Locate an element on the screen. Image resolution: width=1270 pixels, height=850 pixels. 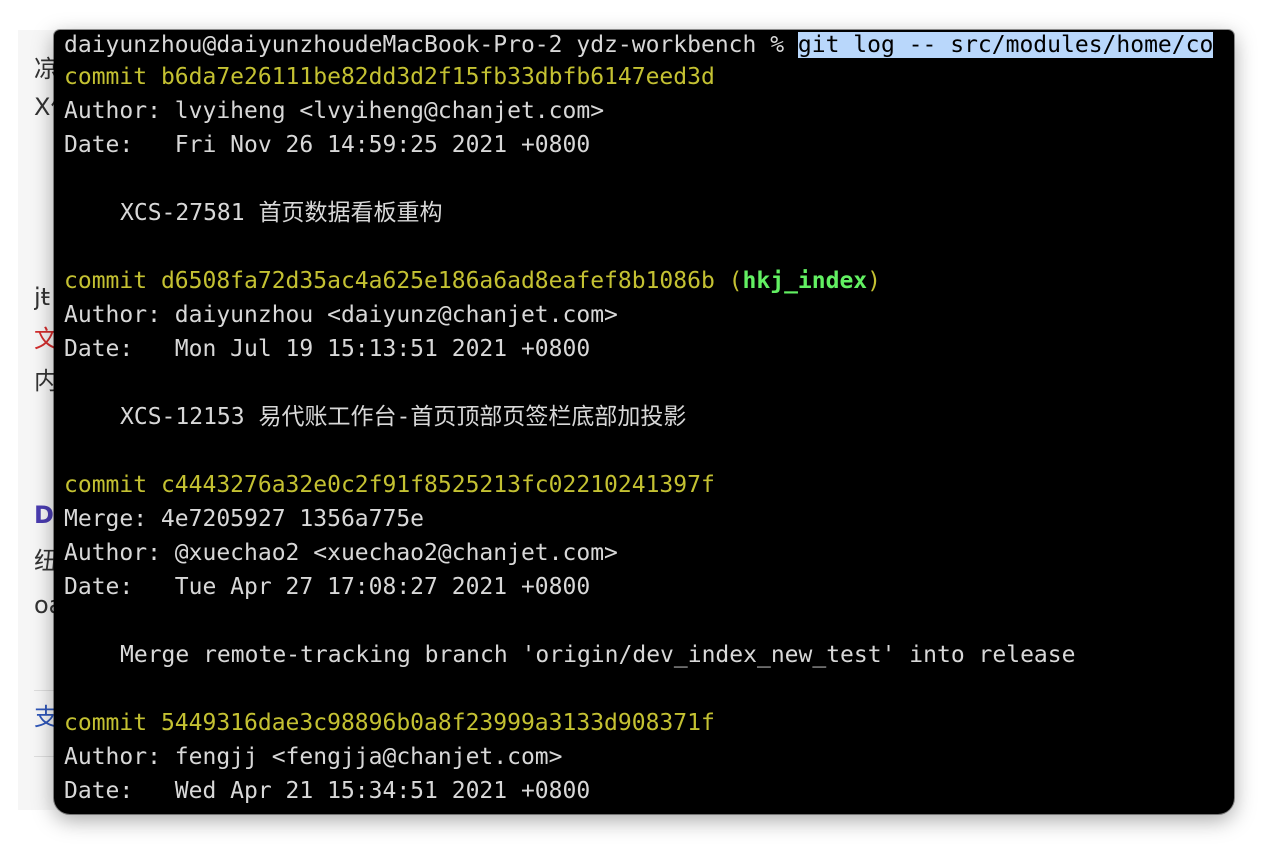
commit-hash: c4443276a32e0c2f91f8525213fc02210241397f is located at coordinates (437, 485).